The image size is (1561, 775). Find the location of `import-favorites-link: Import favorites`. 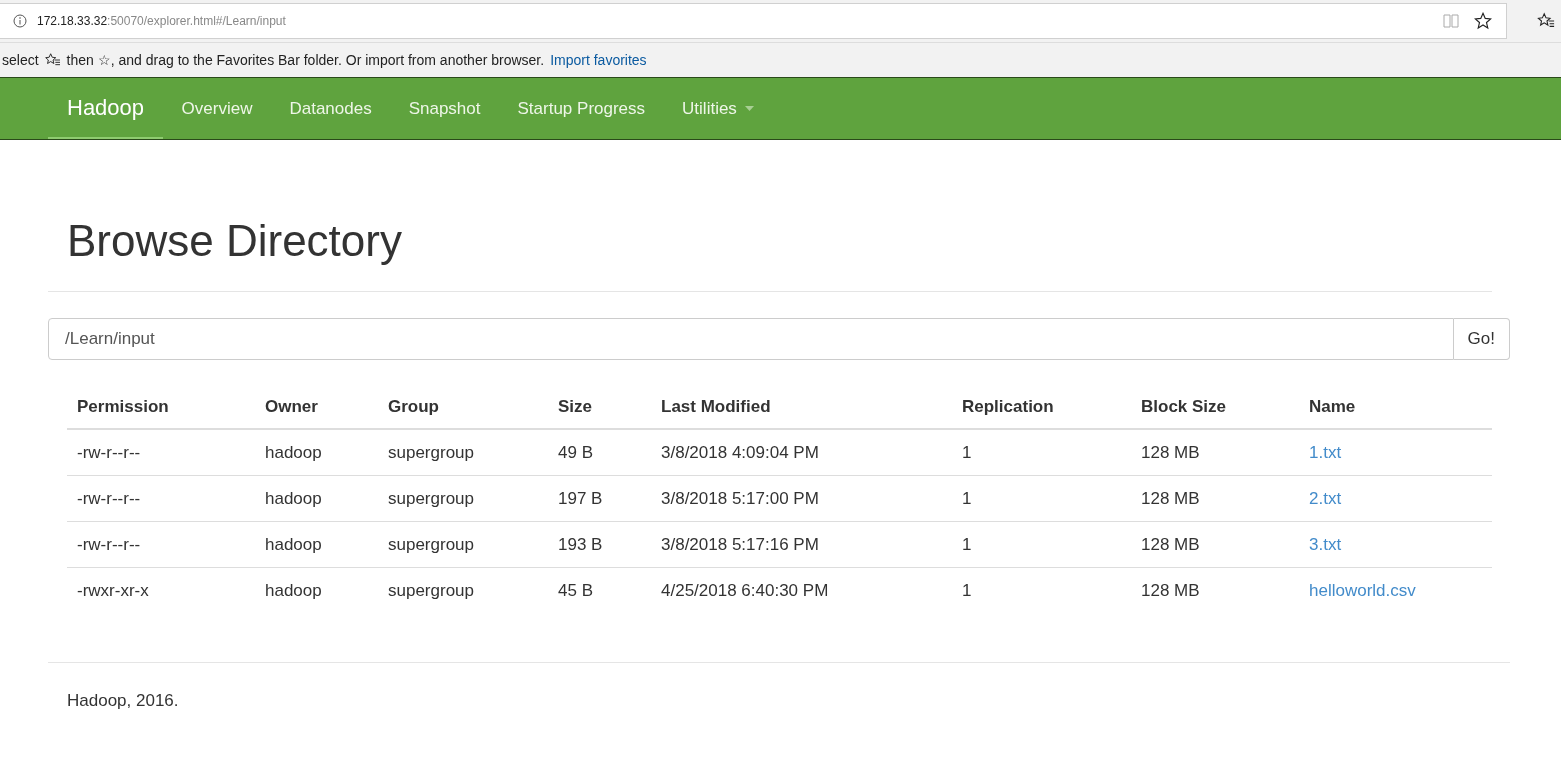

import-favorites-link: Import favorites is located at coordinates (598, 60).